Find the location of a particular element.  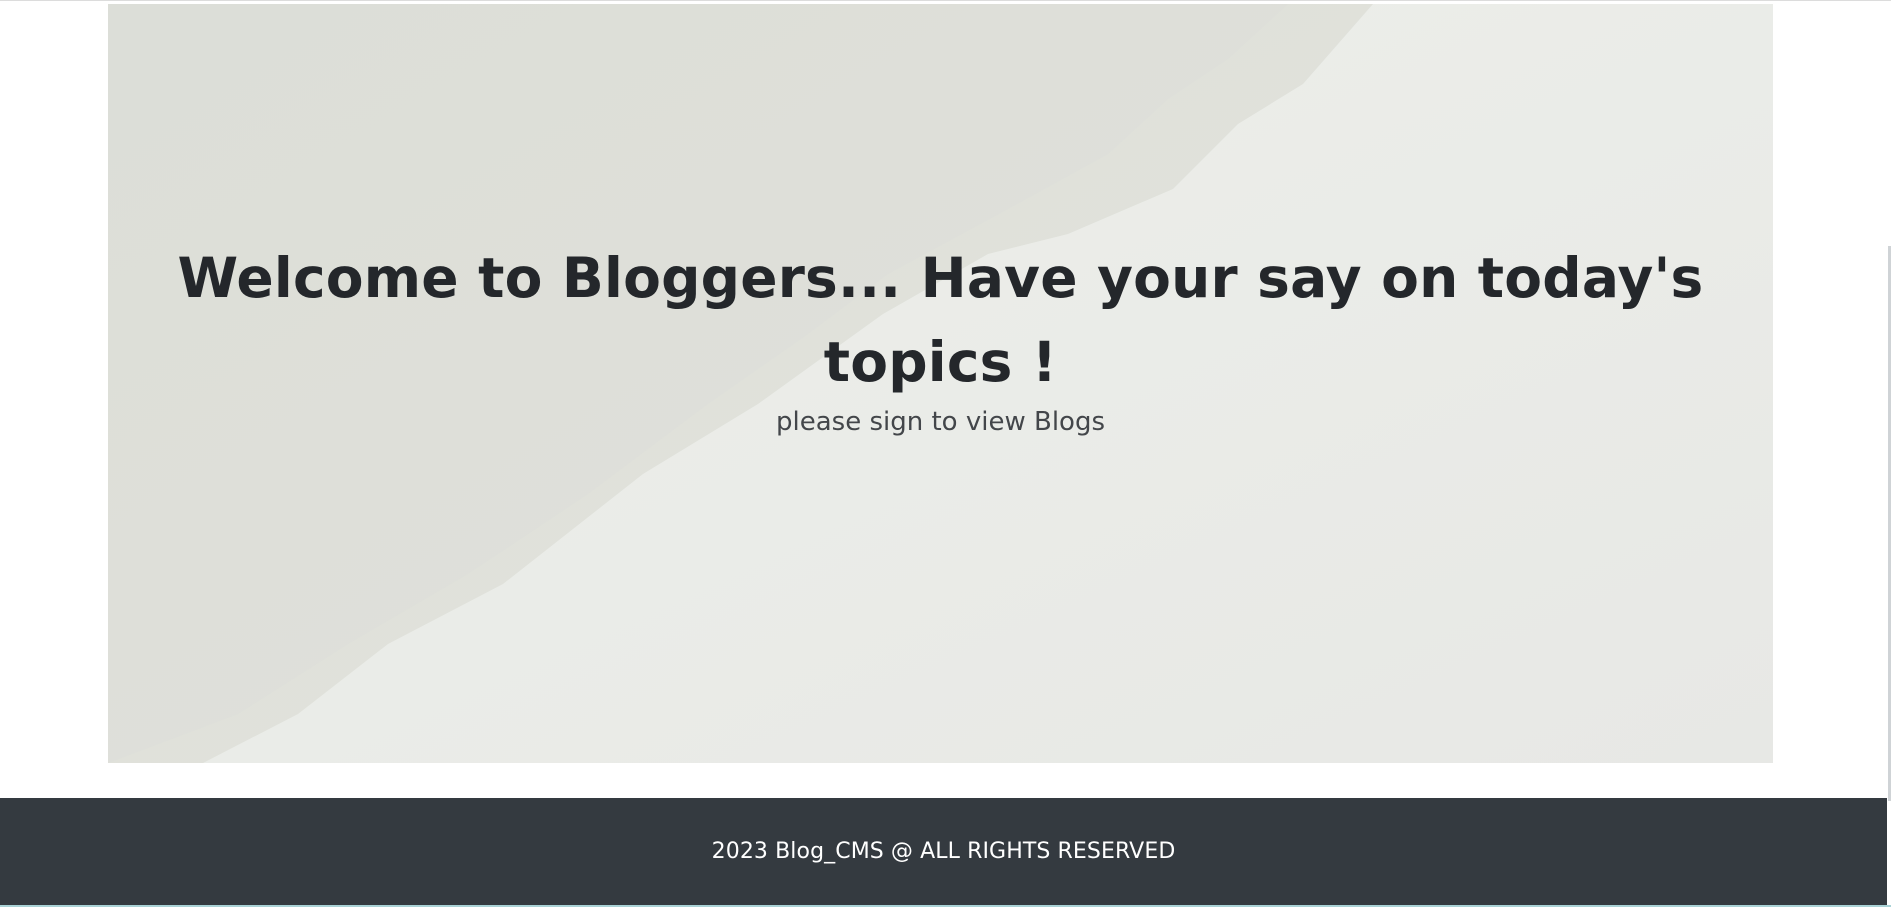

footer: 2023 Blog_CMS @ ALL RIGHTS RESERVED is located at coordinates (943, 851).